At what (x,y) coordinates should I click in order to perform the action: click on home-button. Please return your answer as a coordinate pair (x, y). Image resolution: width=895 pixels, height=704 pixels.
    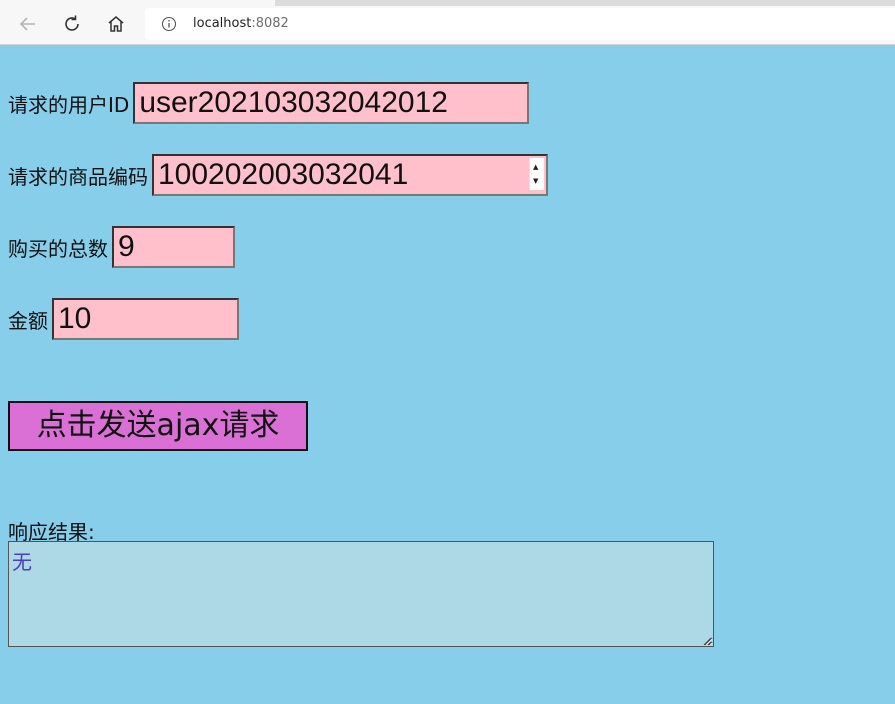
    Looking at the image, I should click on (116, 24).